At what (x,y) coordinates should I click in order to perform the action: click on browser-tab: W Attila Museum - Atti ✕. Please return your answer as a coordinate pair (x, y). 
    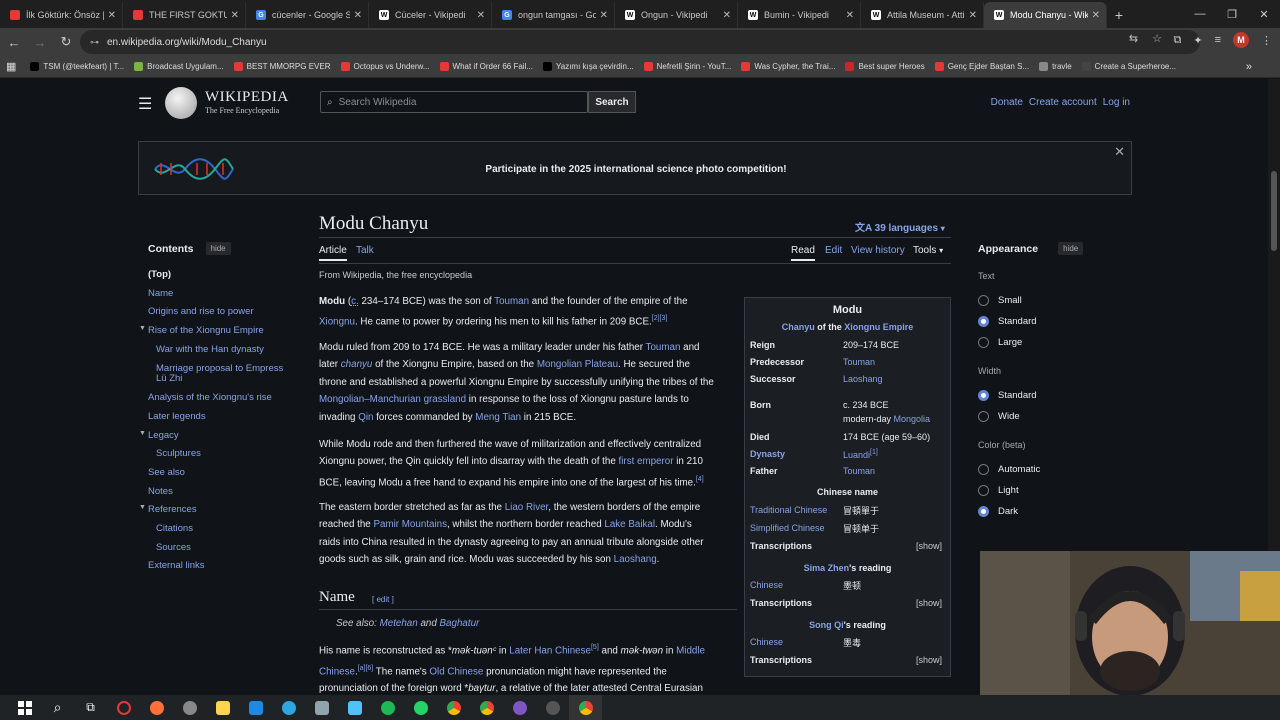
    Looking at the image, I should click on (922, 15).